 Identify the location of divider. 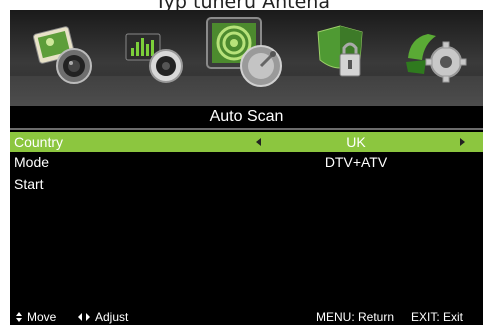
(246, 129).